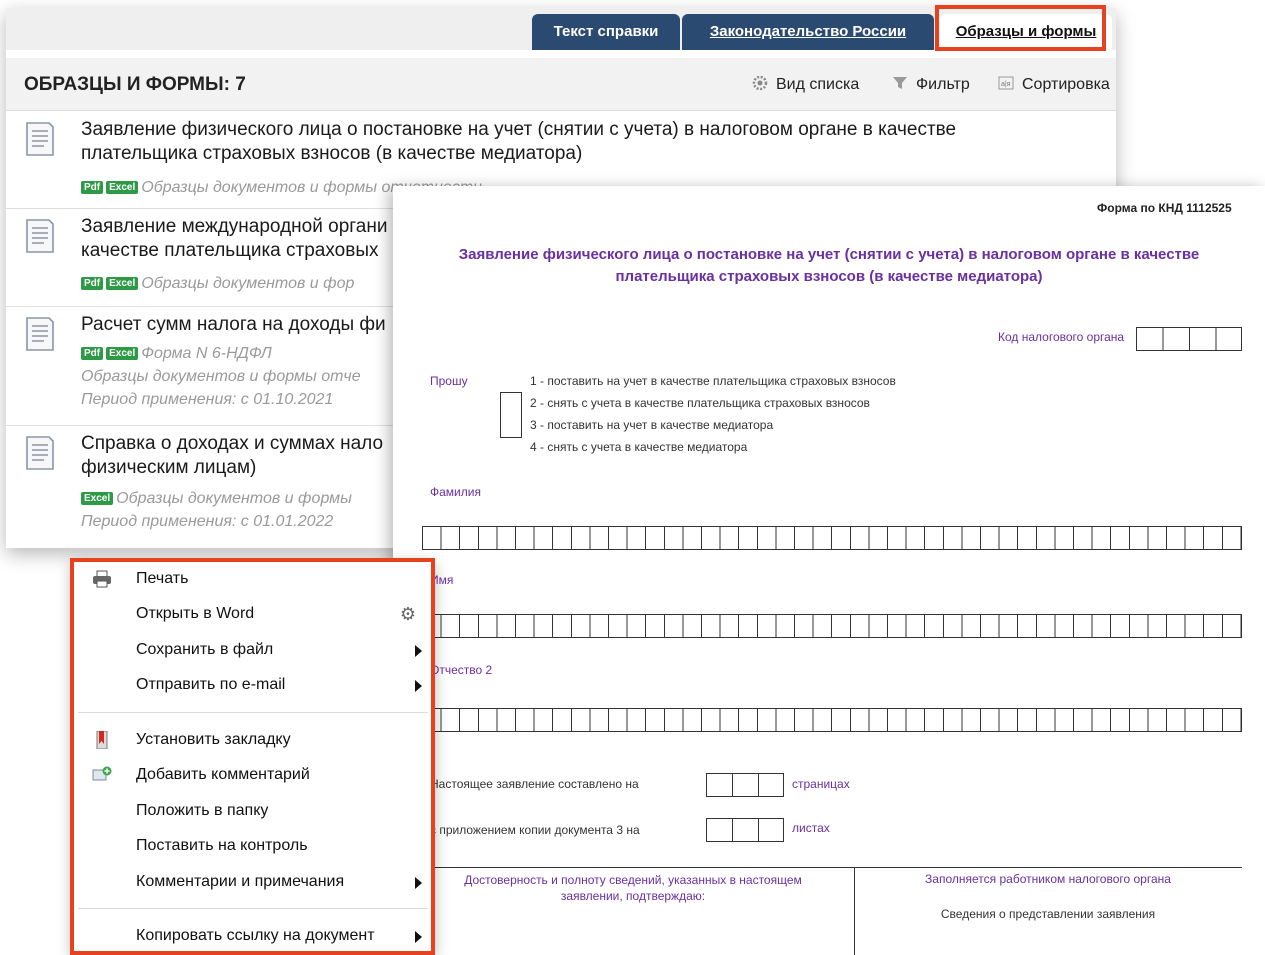  I want to click on patronymic-cells, so click(832, 720).